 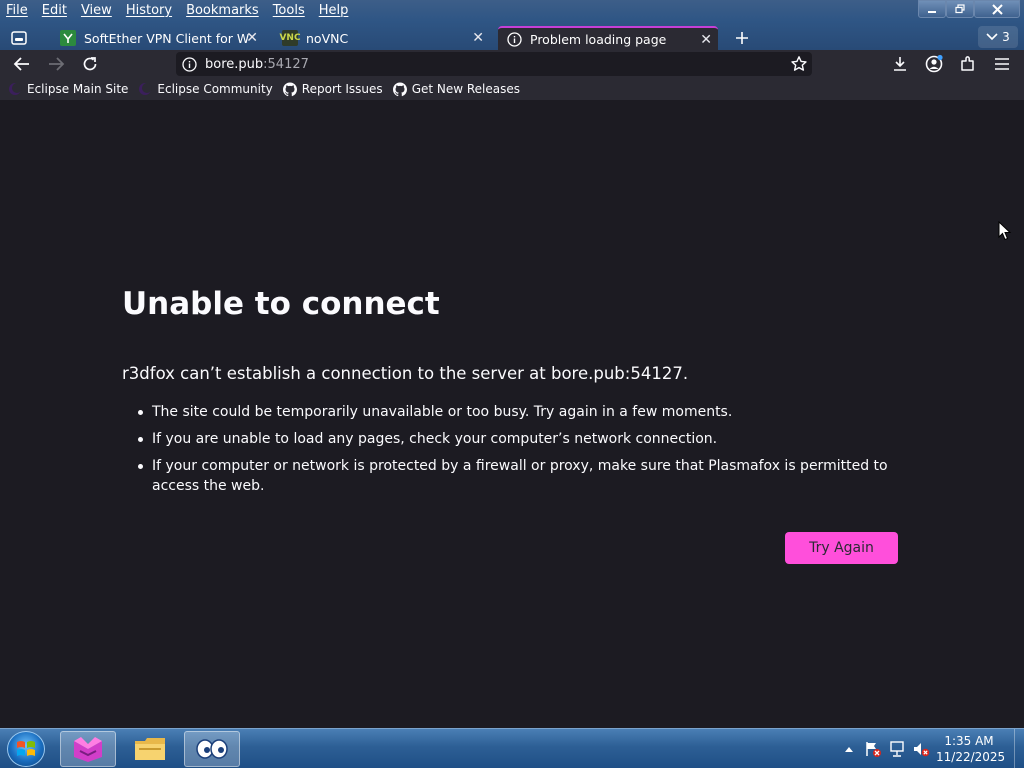 What do you see at coordinates (799, 64) in the screenshot?
I see `bookmark-star-icon` at bounding box center [799, 64].